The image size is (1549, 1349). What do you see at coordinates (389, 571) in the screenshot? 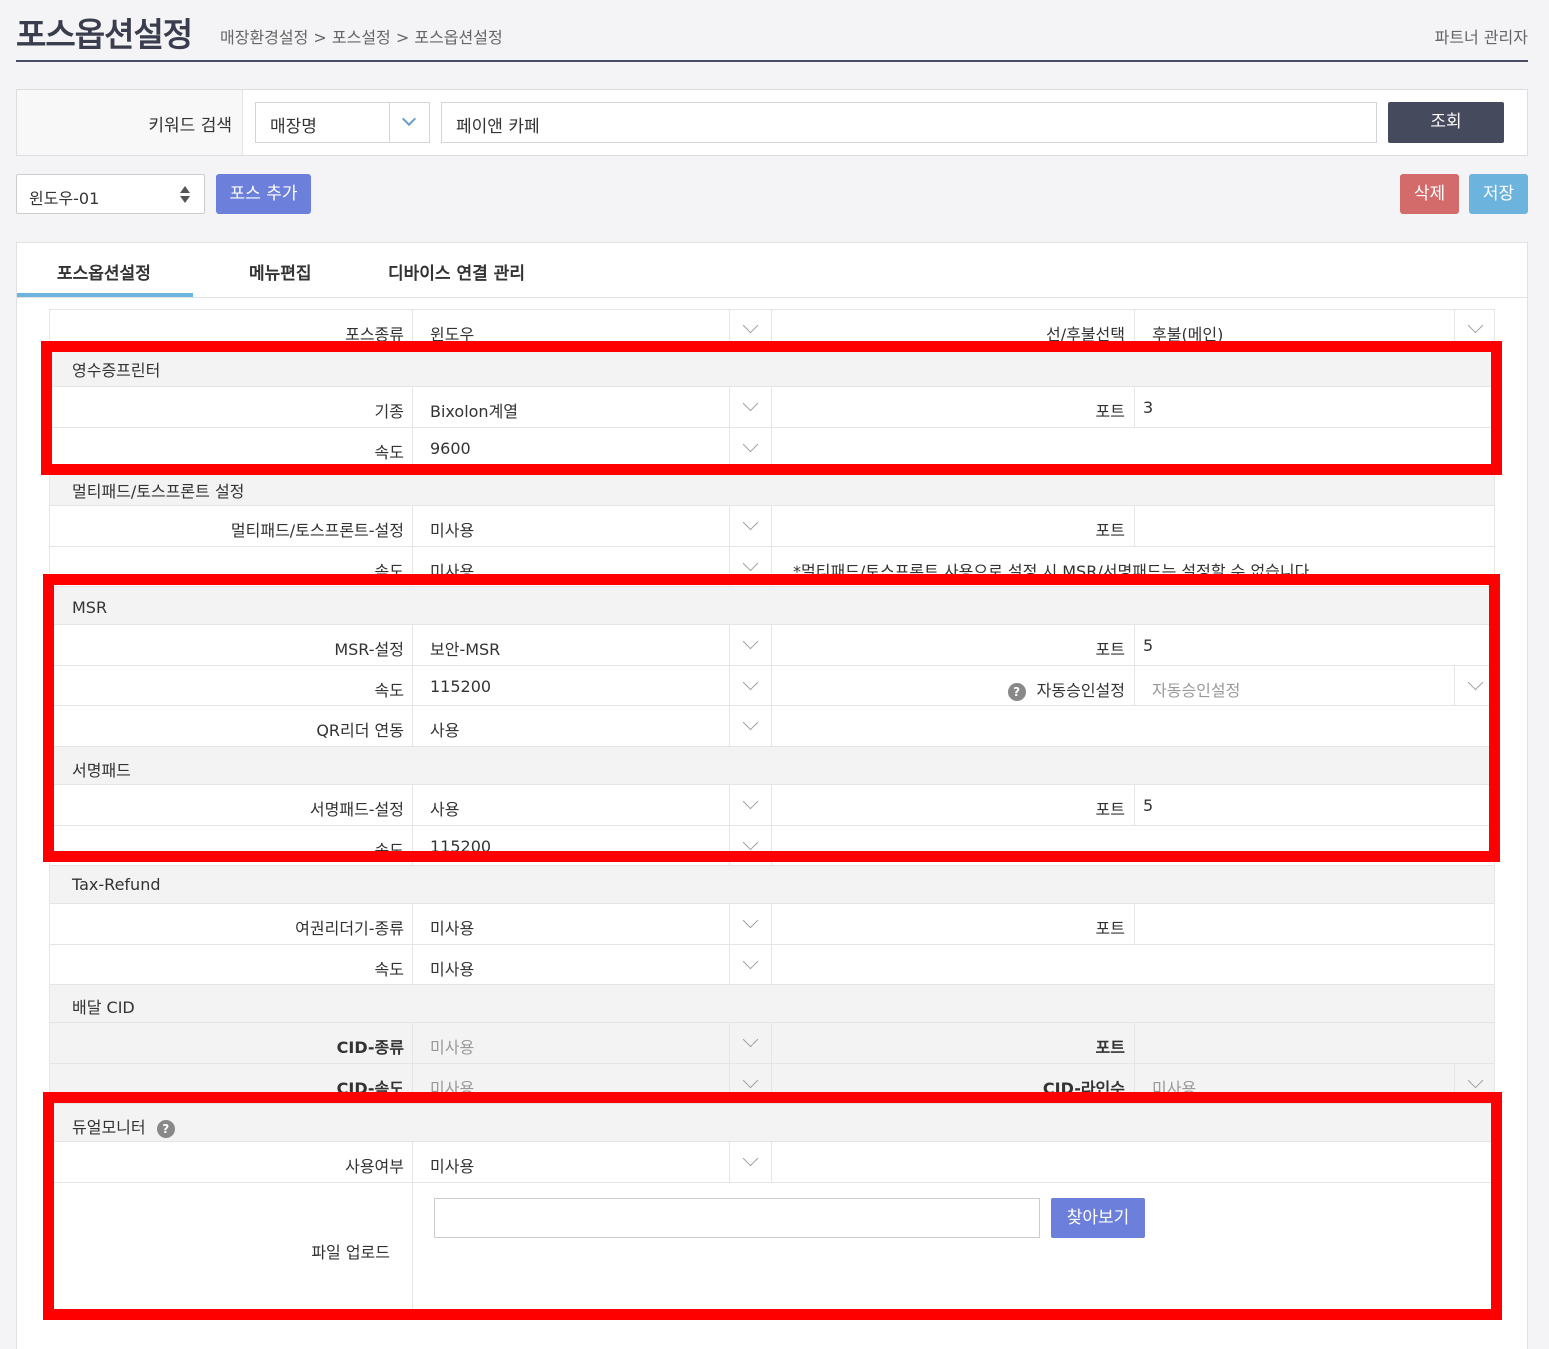
I see `multipad-speed-label: 속도` at bounding box center [389, 571].